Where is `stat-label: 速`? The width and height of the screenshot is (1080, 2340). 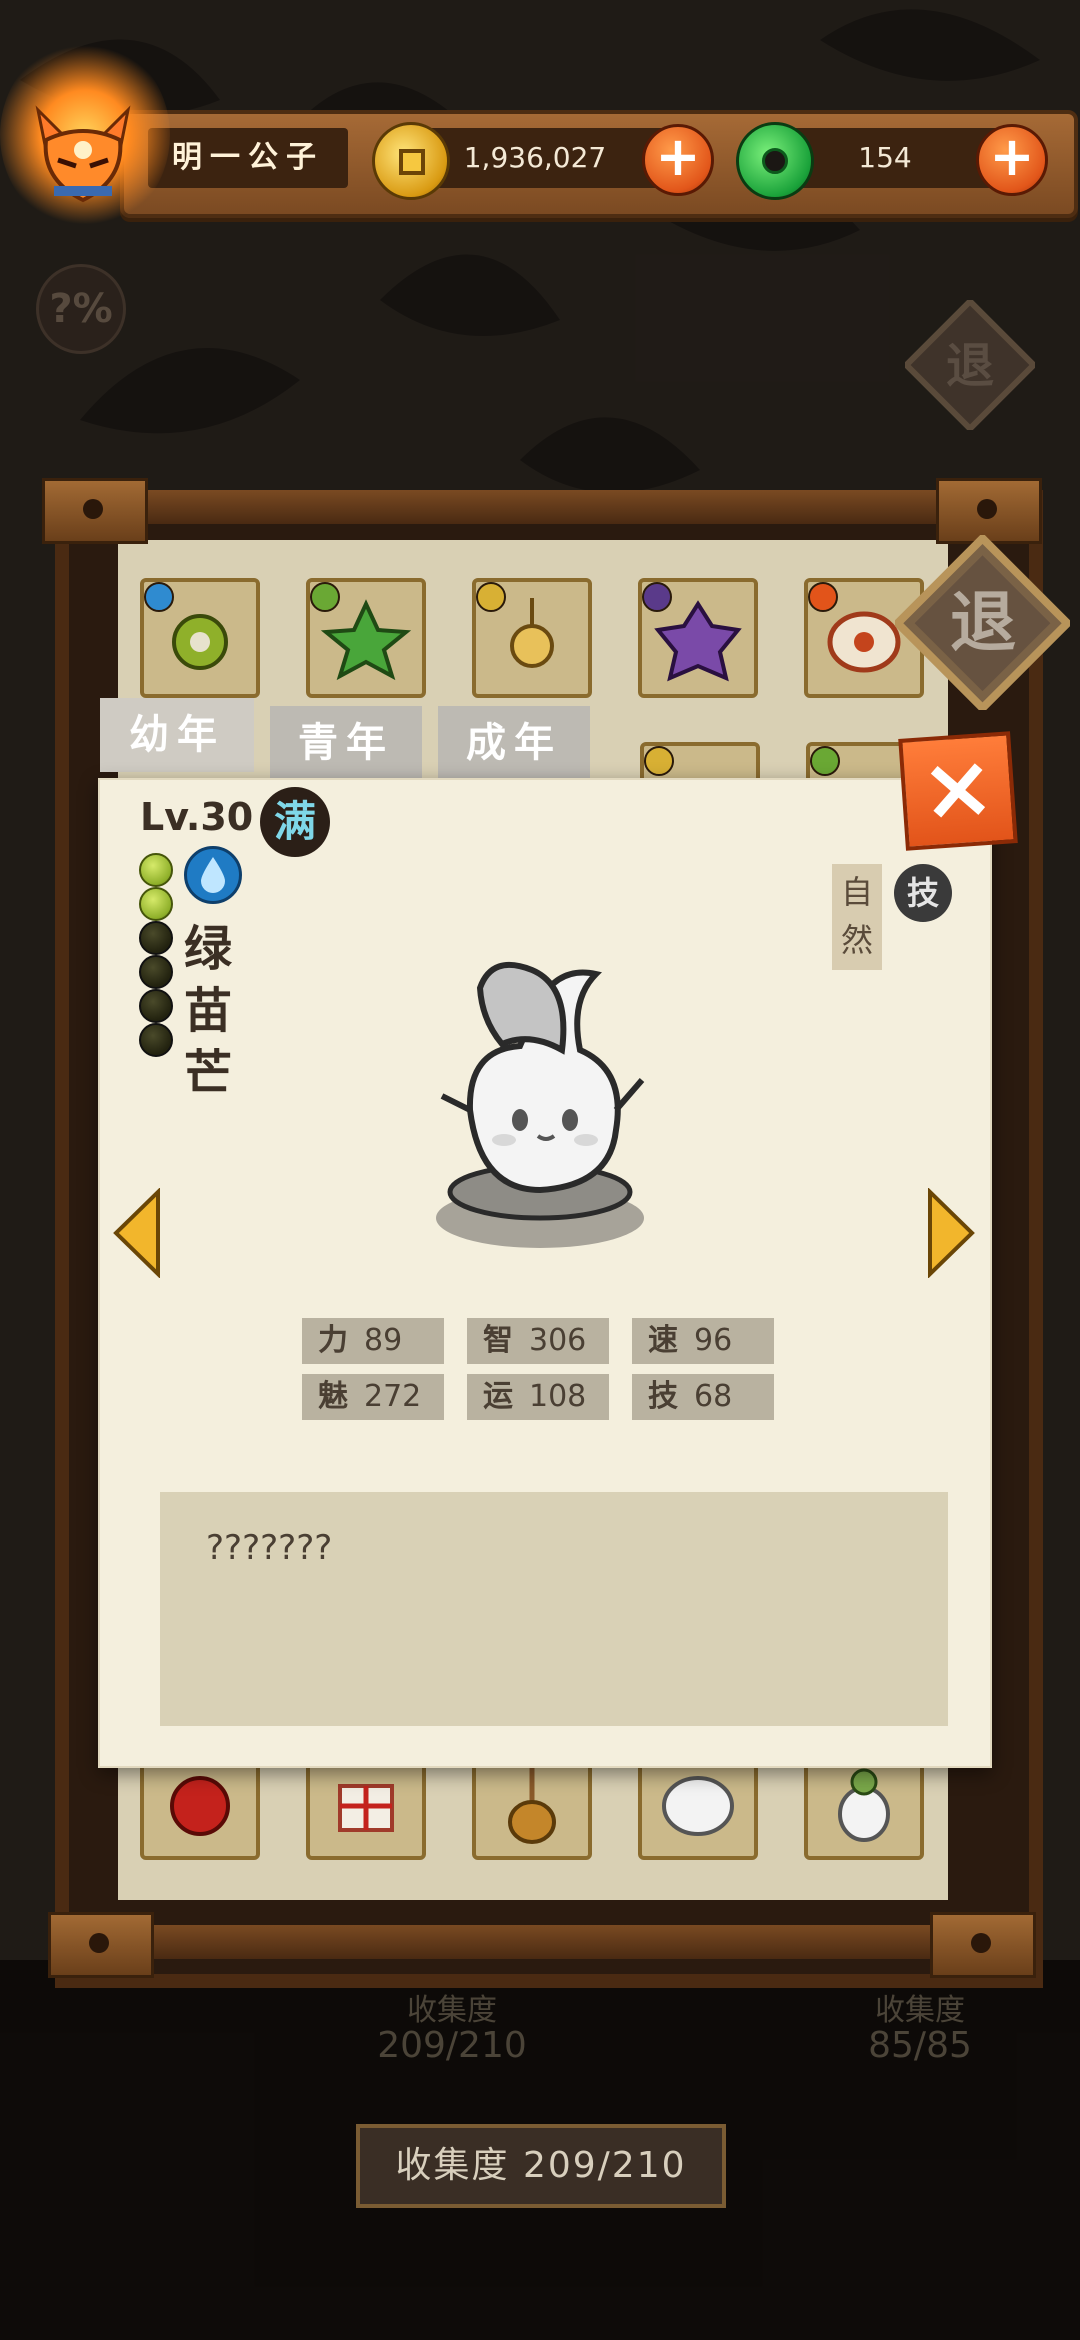
stat-label: 速 is located at coordinates (663, 1340).